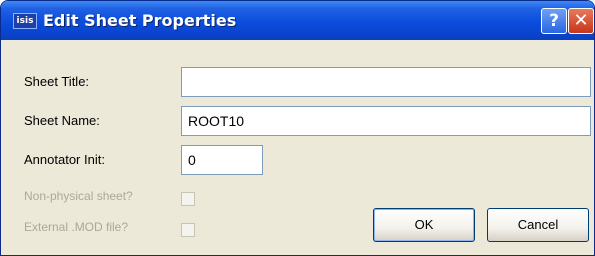 The height and width of the screenshot is (256, 595). What do you see at coordinates (386, 121) in the screenshot?
I see `sheet-name-input` at bounding box center [386, 121].